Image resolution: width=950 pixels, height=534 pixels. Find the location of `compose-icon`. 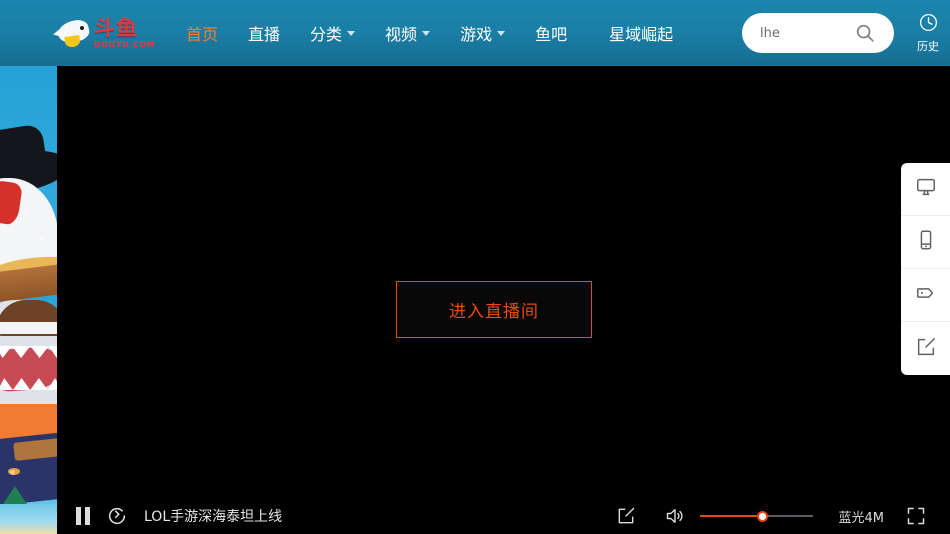

compose-icon is located at coordinates (926, 349).